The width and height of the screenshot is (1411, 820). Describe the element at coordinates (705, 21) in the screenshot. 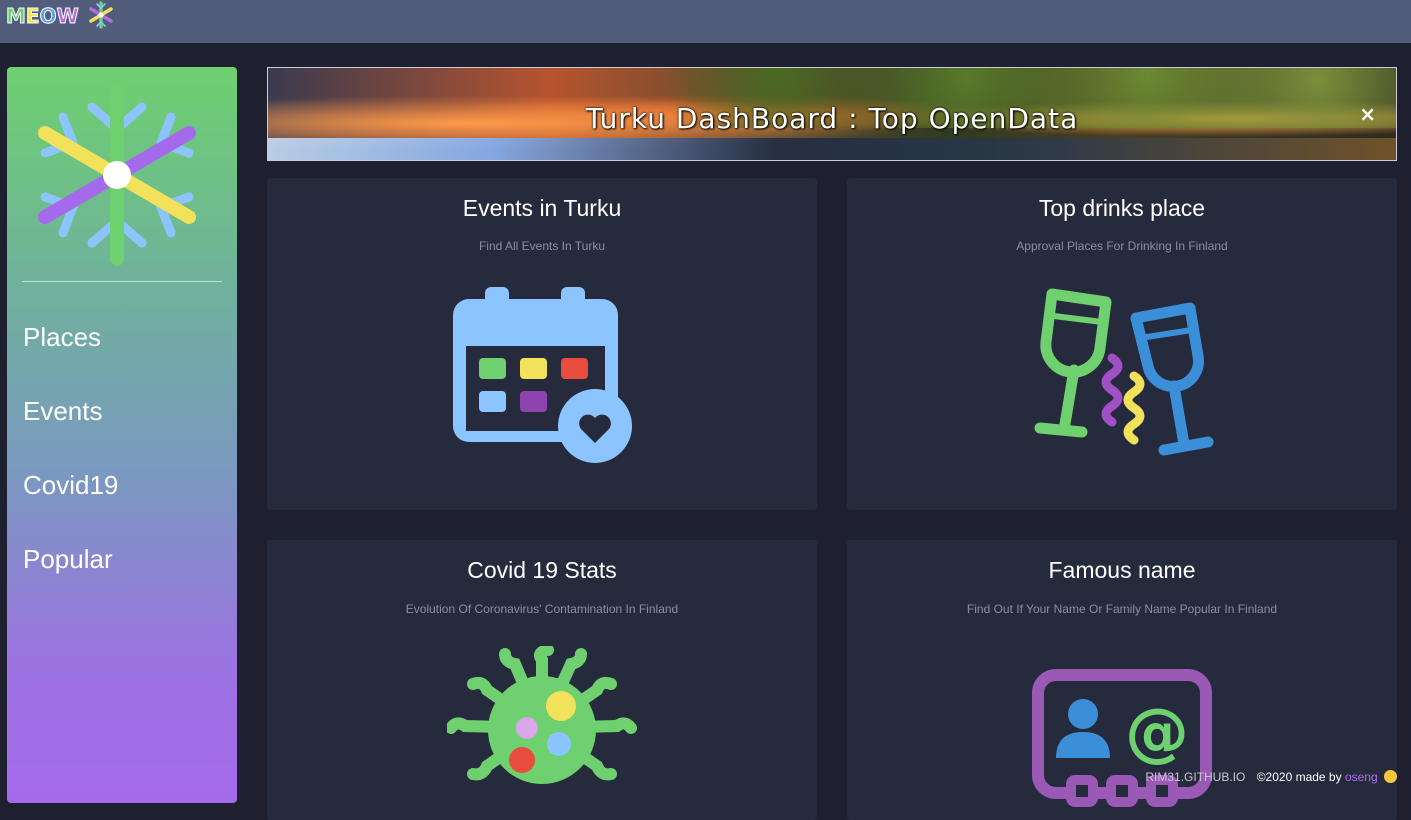

I see `top-bar: MEOW` at that location.